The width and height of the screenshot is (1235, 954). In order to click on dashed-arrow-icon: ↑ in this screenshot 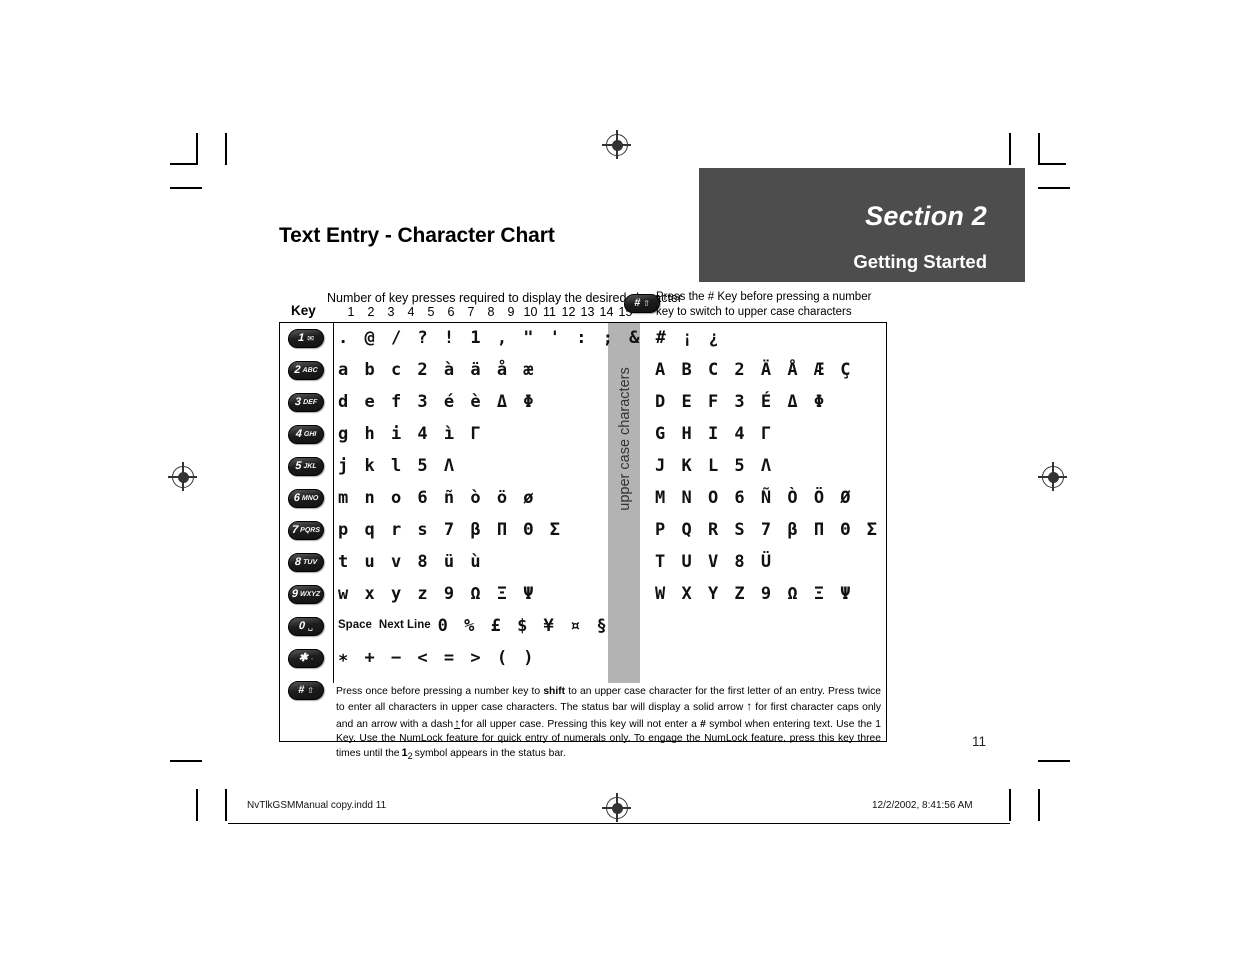, I will do `click(457, 722)`.